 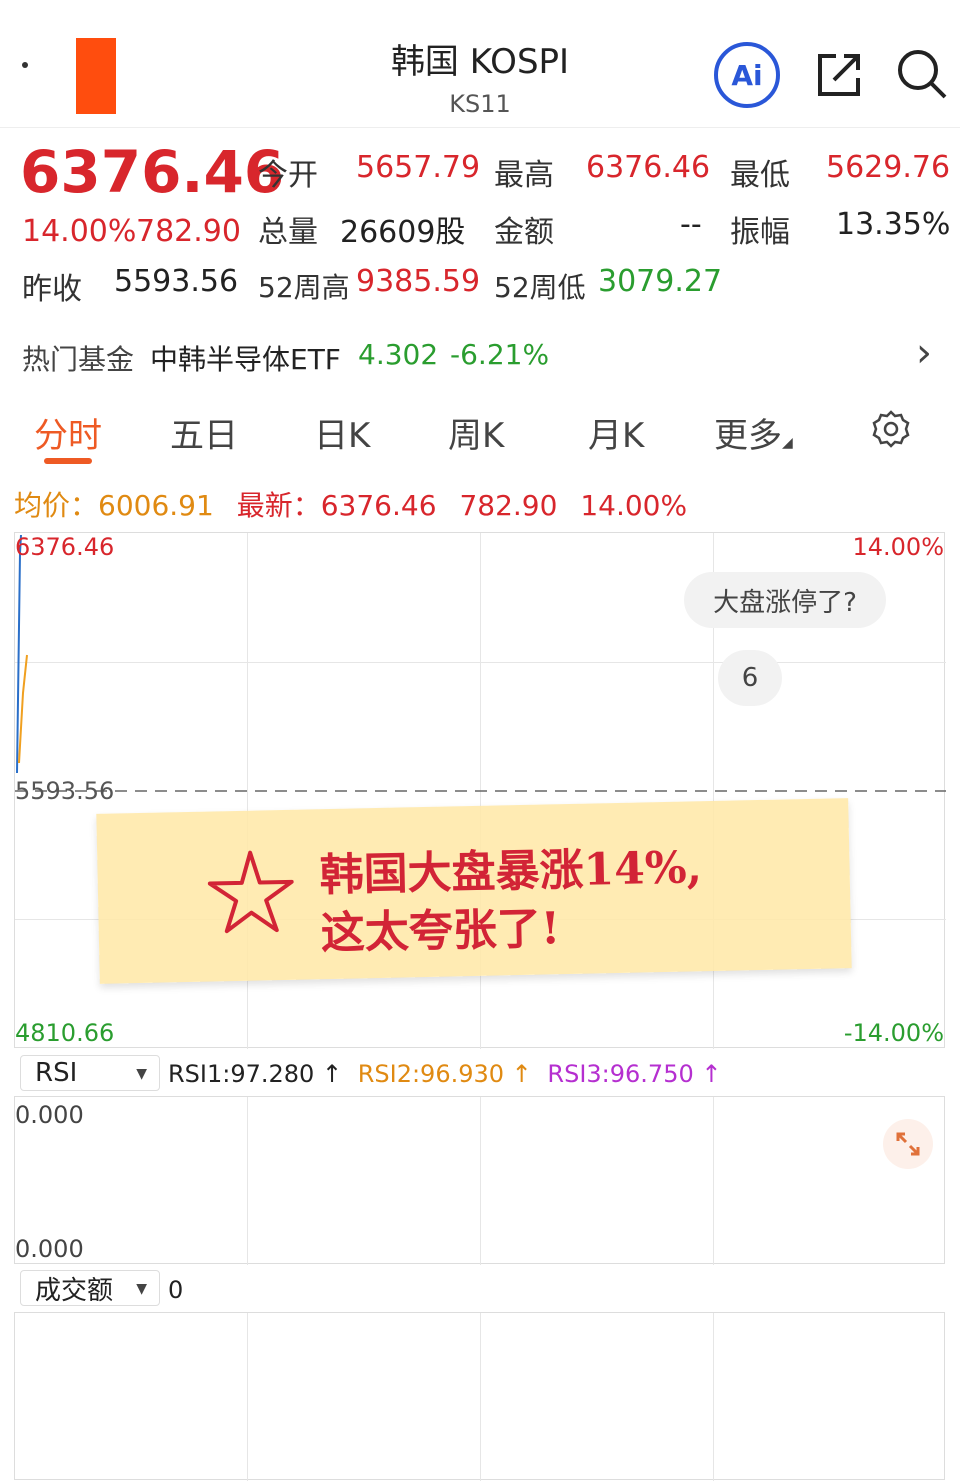 I want to click on low-label: 最低, so click(x=760, y=175).